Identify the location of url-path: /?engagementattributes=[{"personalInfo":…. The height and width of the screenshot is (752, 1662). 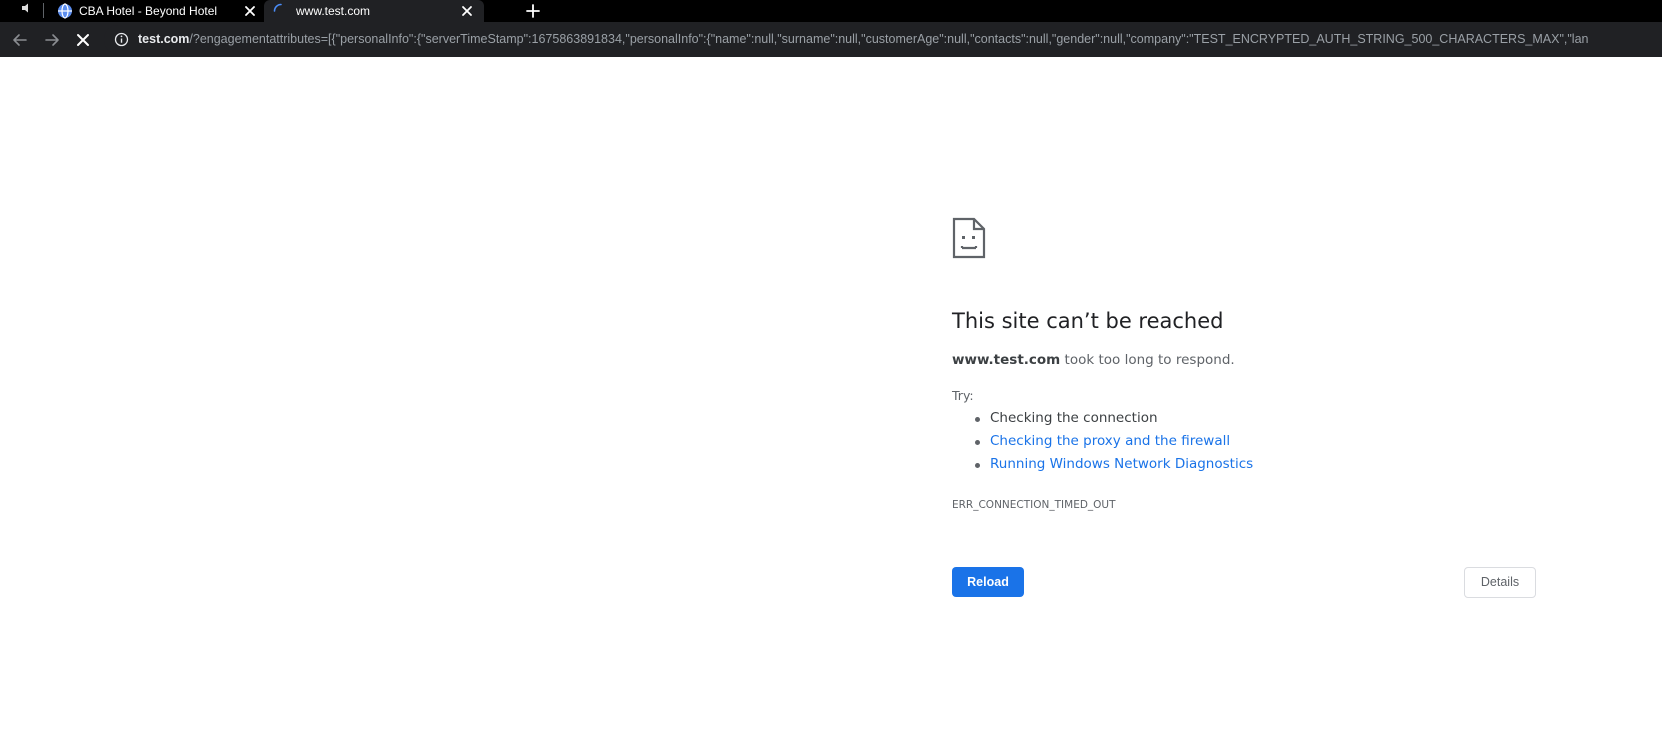
(889, 39).